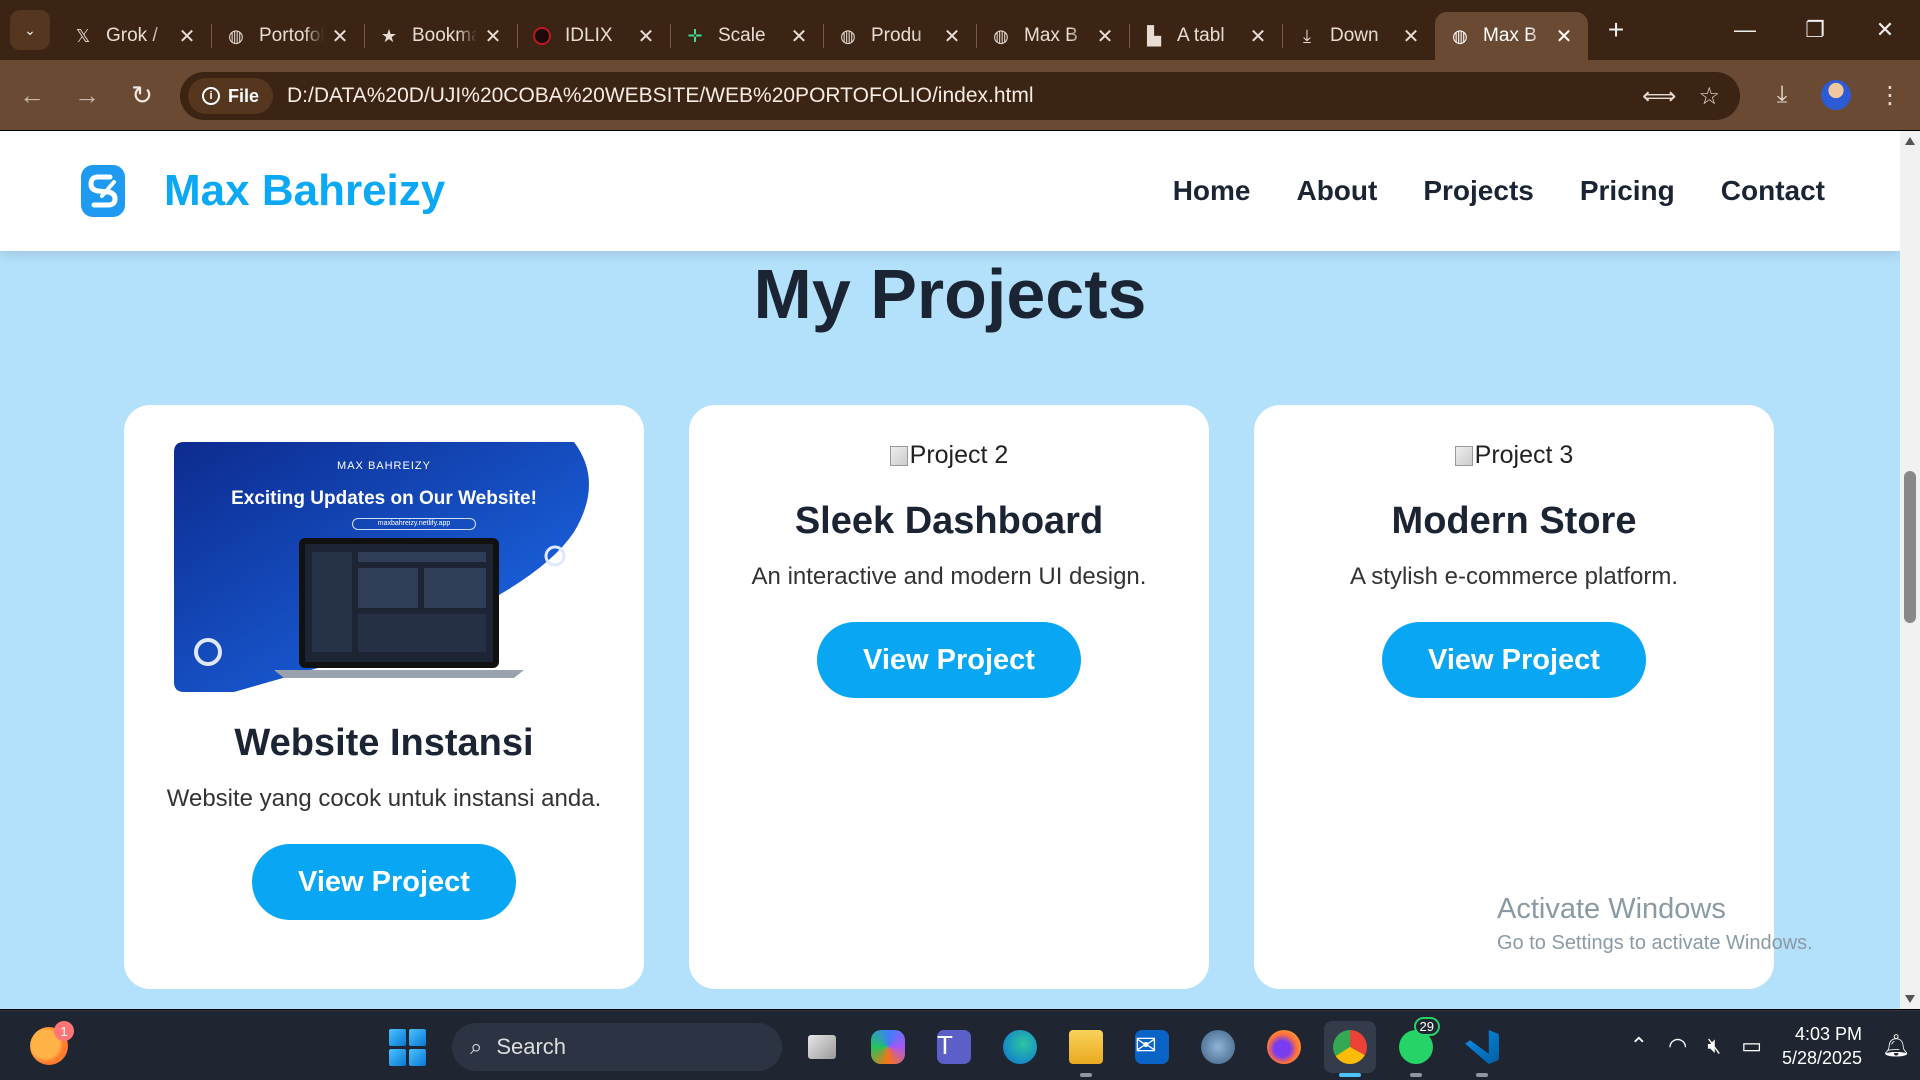  Describe the element at coordinates (1885, 30) in the screenshot. I see `close-window-button: ✕` at that location.